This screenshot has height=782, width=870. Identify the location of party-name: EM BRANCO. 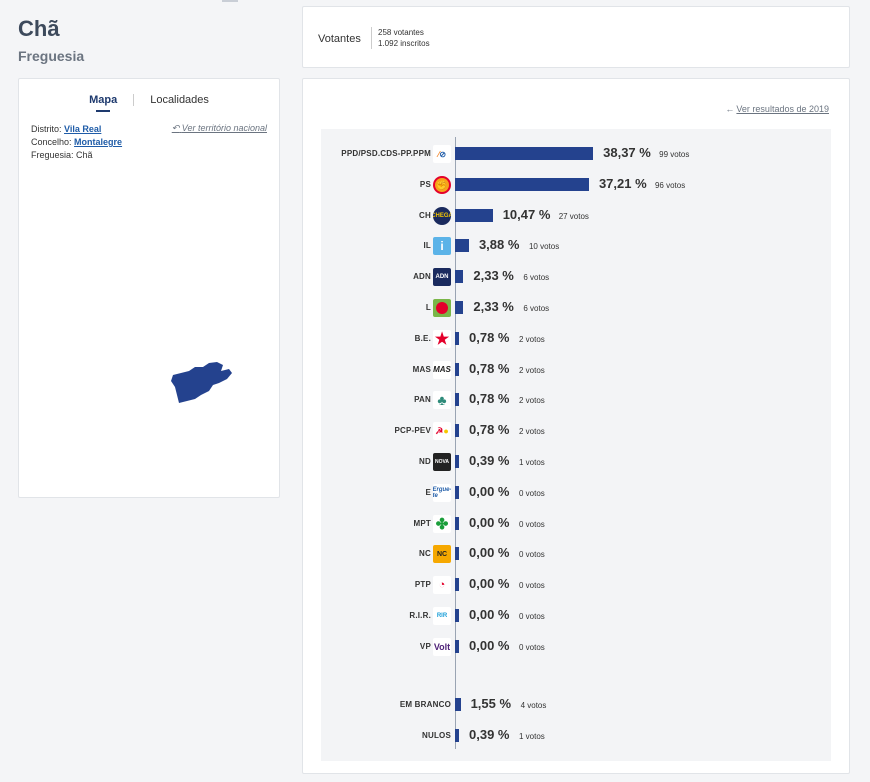
(425, 704).